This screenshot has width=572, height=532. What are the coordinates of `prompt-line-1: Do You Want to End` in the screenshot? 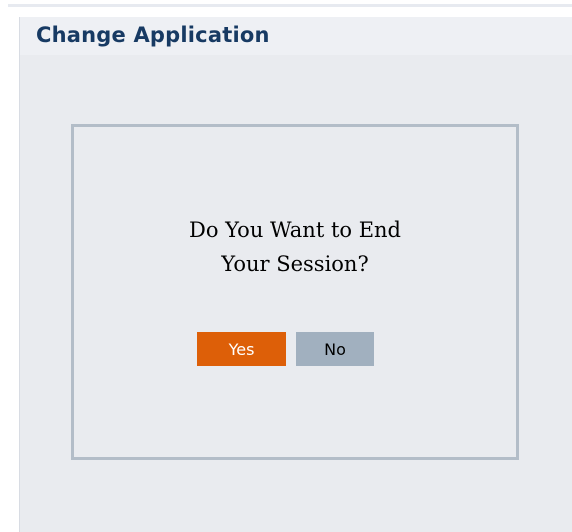 It's located at (294, 230).